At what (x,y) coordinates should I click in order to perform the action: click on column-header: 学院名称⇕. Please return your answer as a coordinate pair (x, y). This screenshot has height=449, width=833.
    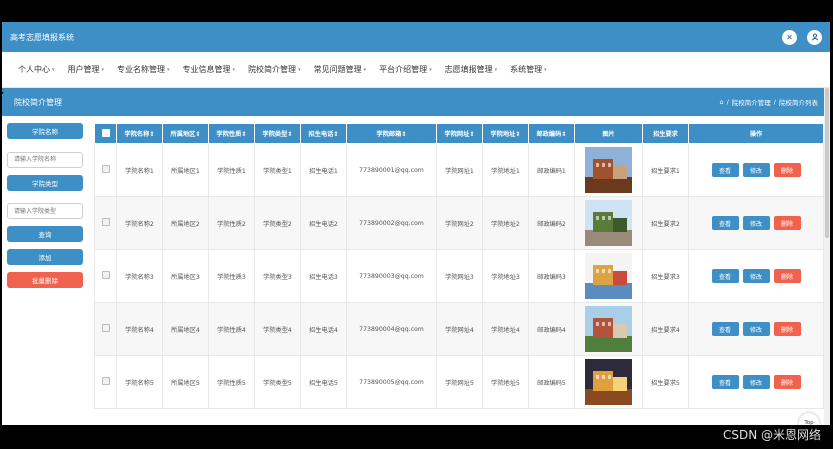
    Looking at the image, I should click on (139, 133).